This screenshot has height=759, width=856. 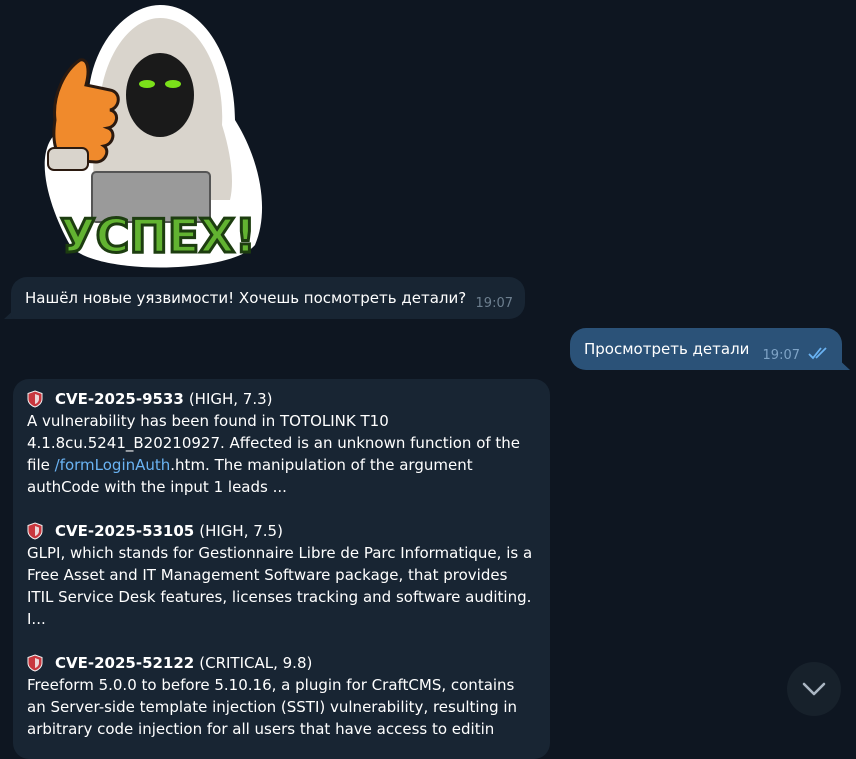 What do you see at coordinates (817, 353) in the screenshot?
I see `double-check-icon` at bounding box center [817, 353].